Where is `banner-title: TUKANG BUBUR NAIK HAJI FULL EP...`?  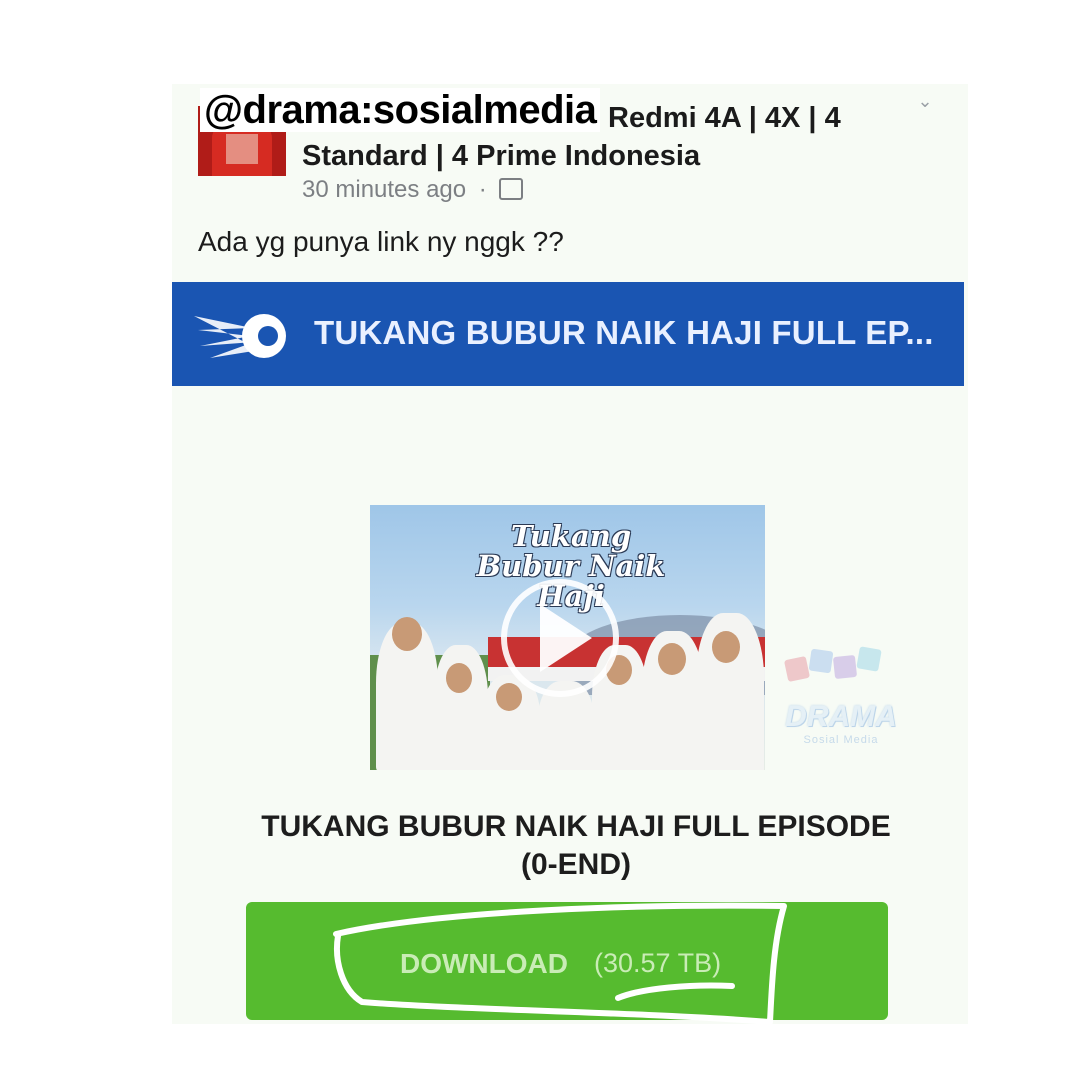 banner-title: TUKANG BUBUR NAIK HAJI FULL EP... is located at coordinates (624, 333).